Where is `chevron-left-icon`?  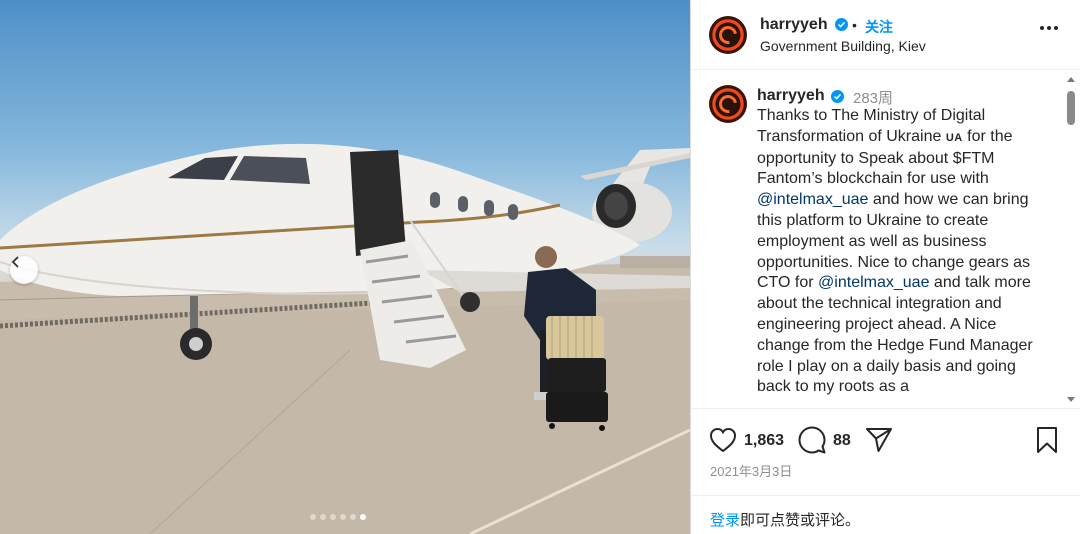
chevron-left-icon is located at coordinates (15, 262).